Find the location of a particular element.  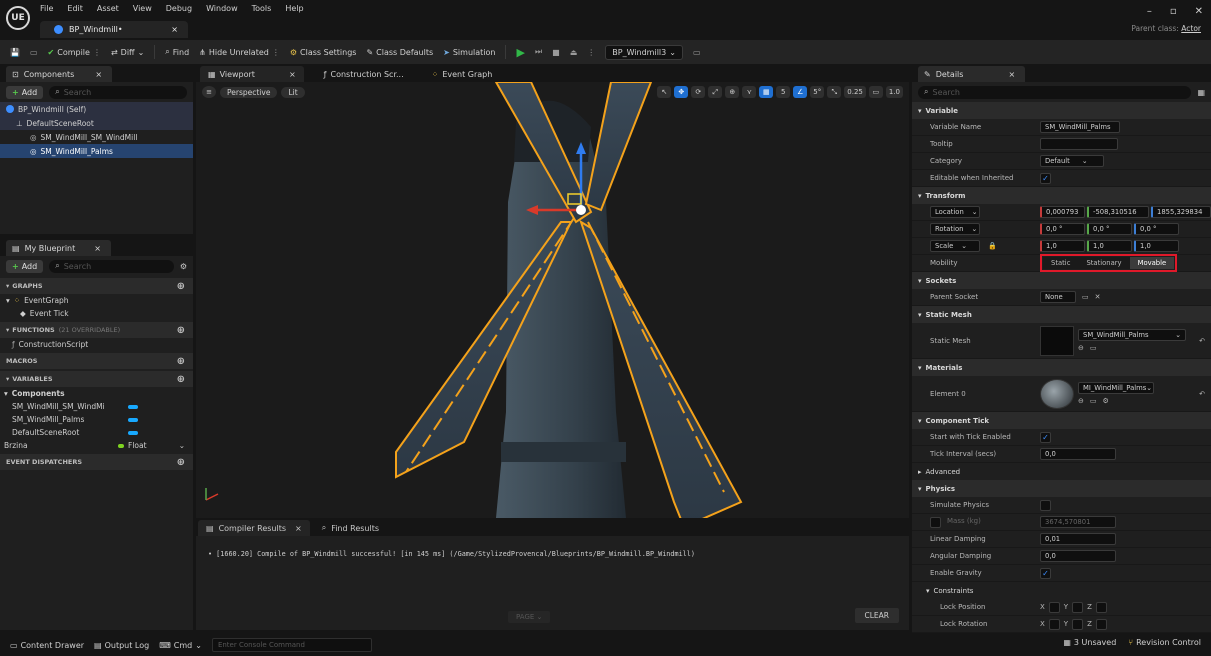

menu-help: Help is located at coordinates (294, 8).